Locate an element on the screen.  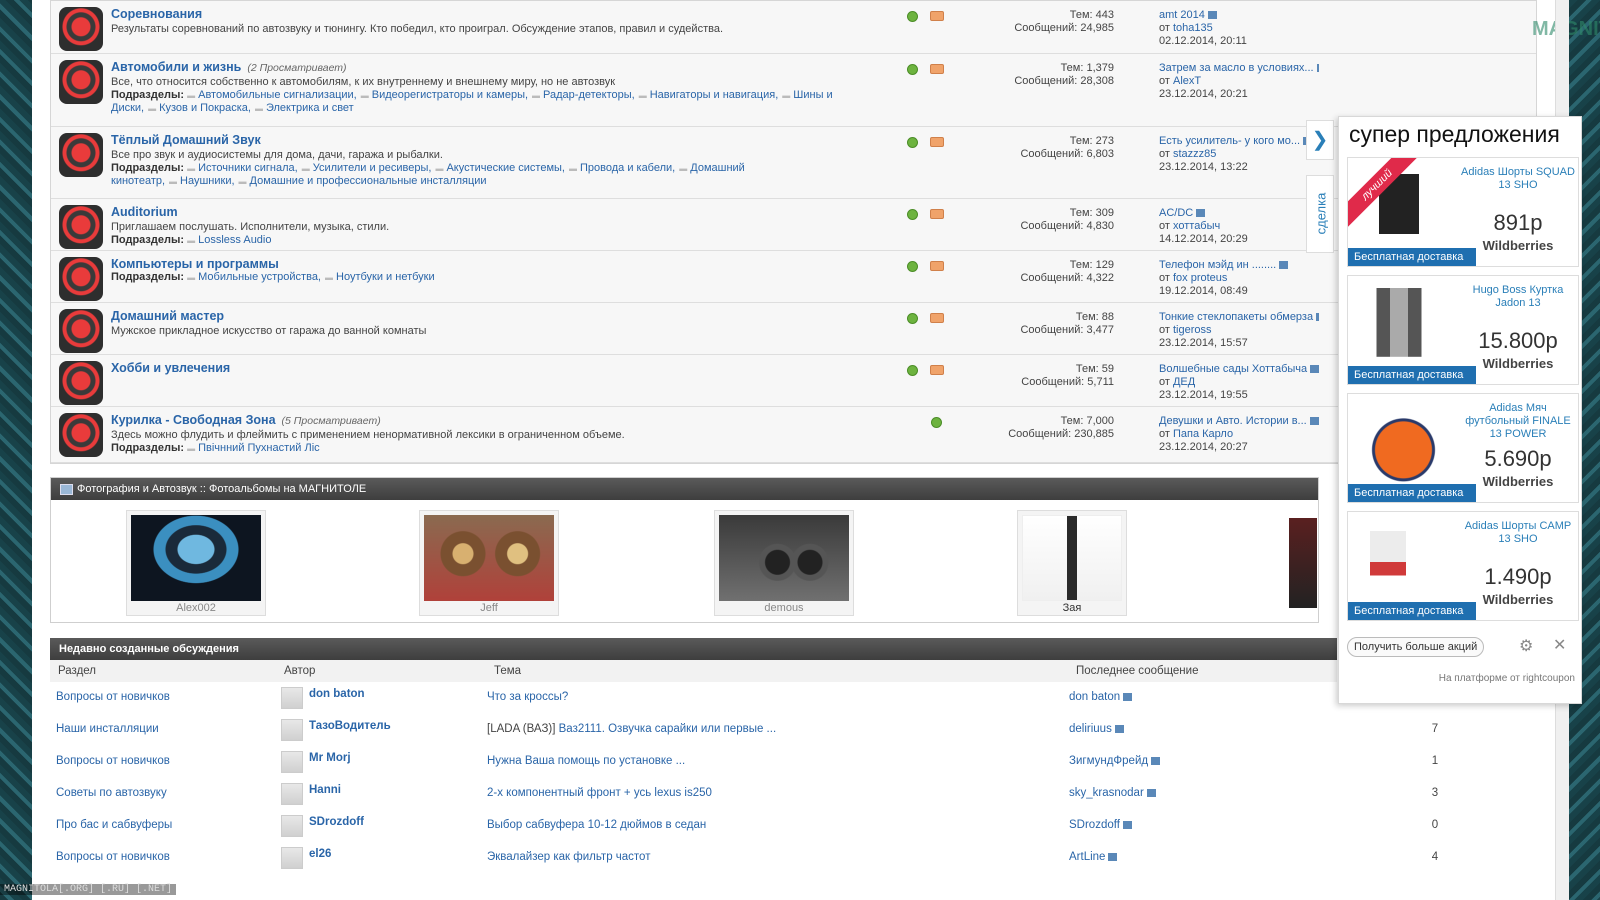
subforum-link: Lossless Audio is located at coordinates (229, 240).